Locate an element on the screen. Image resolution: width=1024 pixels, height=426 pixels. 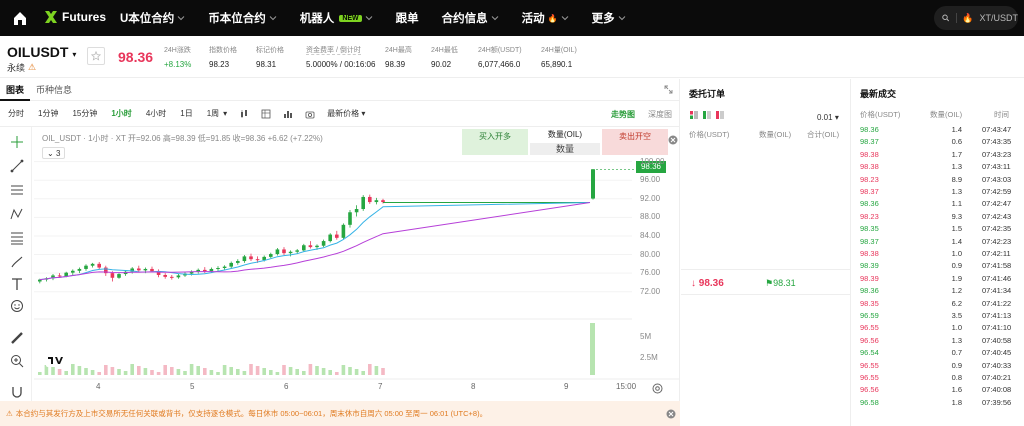
interval-0: 分时 is located at coordinates (16, 113).